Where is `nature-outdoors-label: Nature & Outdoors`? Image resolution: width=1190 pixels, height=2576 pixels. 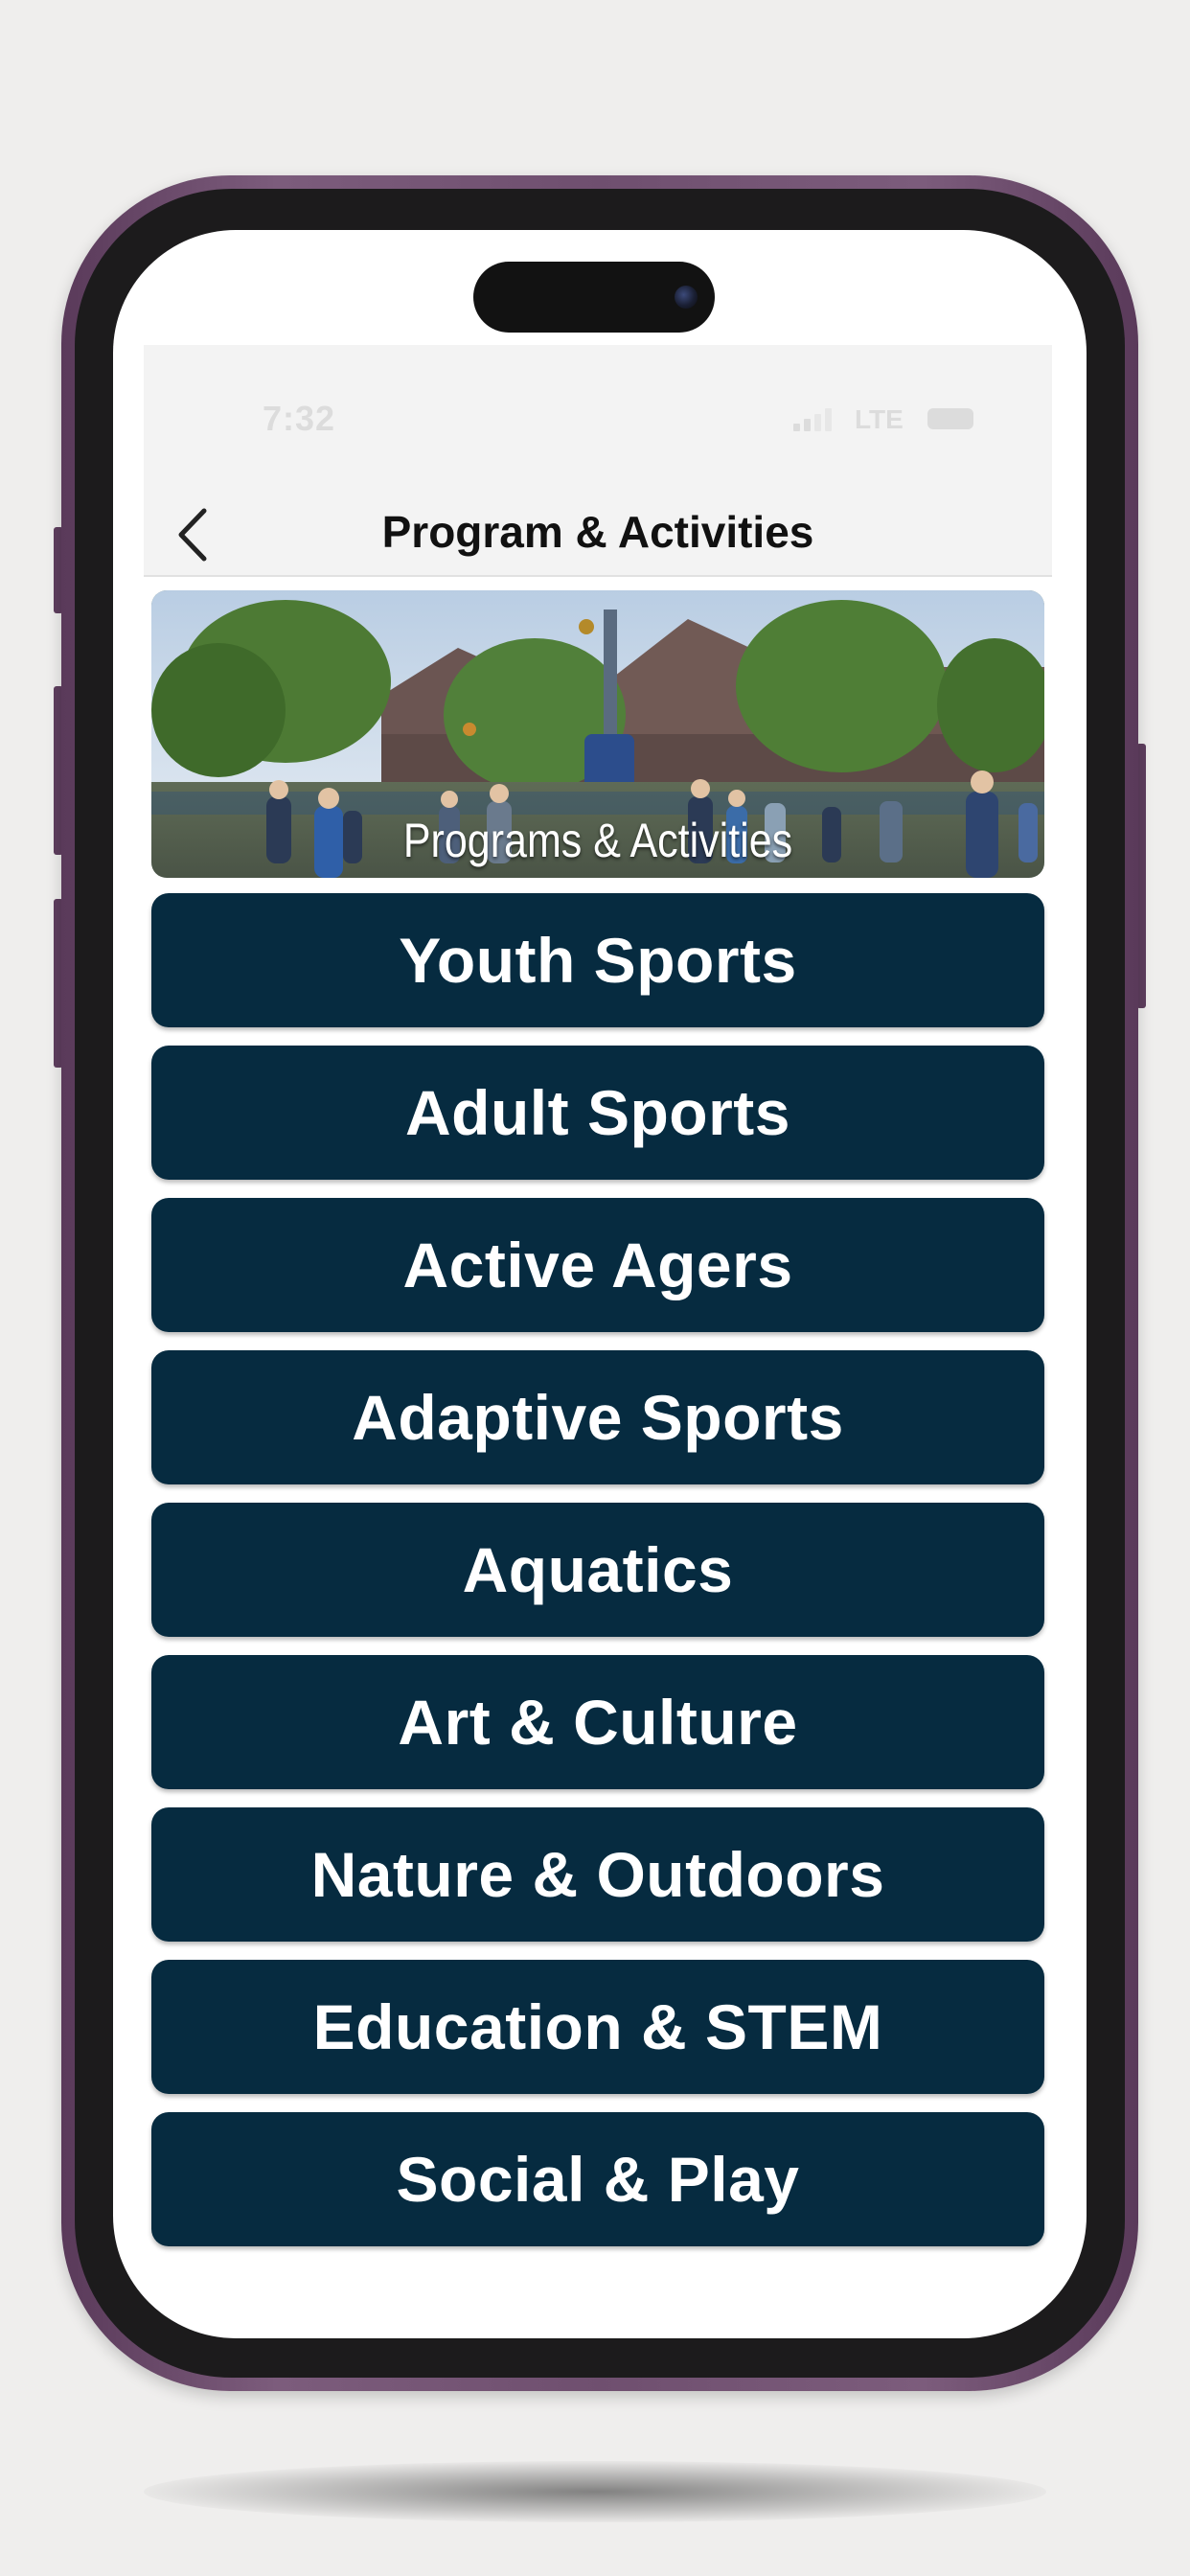 nature-outdoors-label: Nature & Outdoors is located at coordinates (598, 1874).